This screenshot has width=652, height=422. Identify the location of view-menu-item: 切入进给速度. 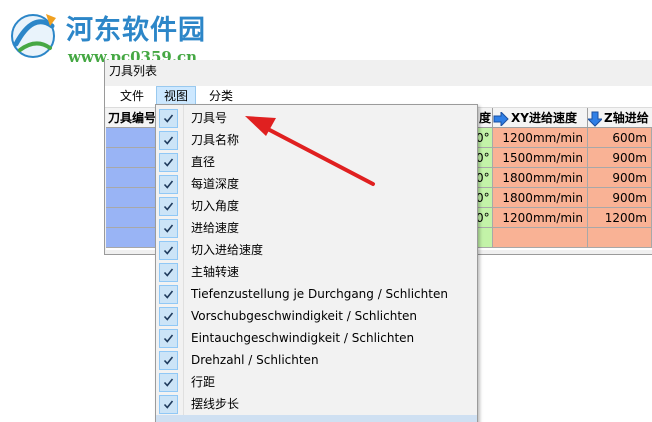
(316, 250).